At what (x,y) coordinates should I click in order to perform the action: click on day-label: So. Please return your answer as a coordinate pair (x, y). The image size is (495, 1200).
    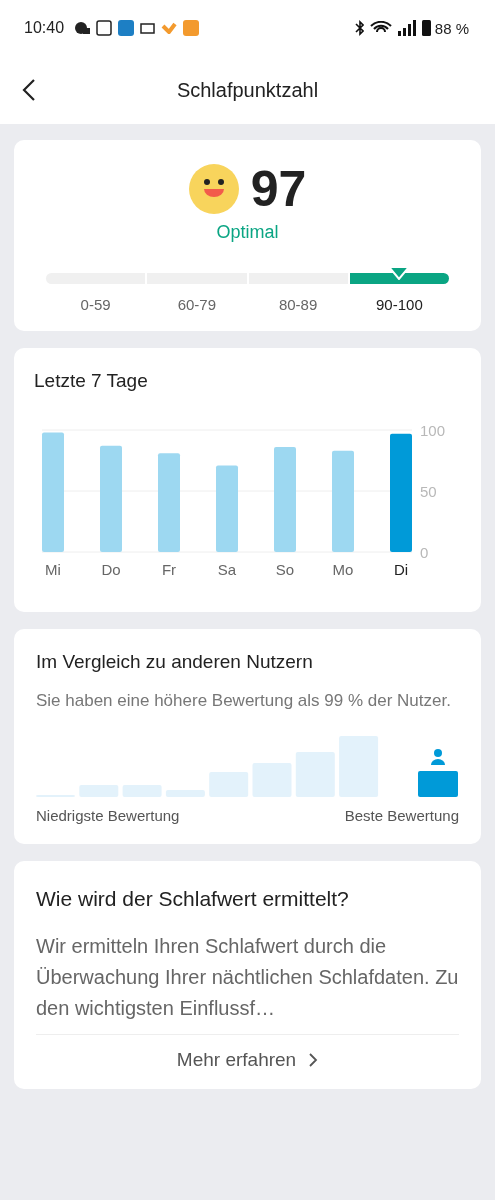
    Looking at the image, I should click on (285, 569).